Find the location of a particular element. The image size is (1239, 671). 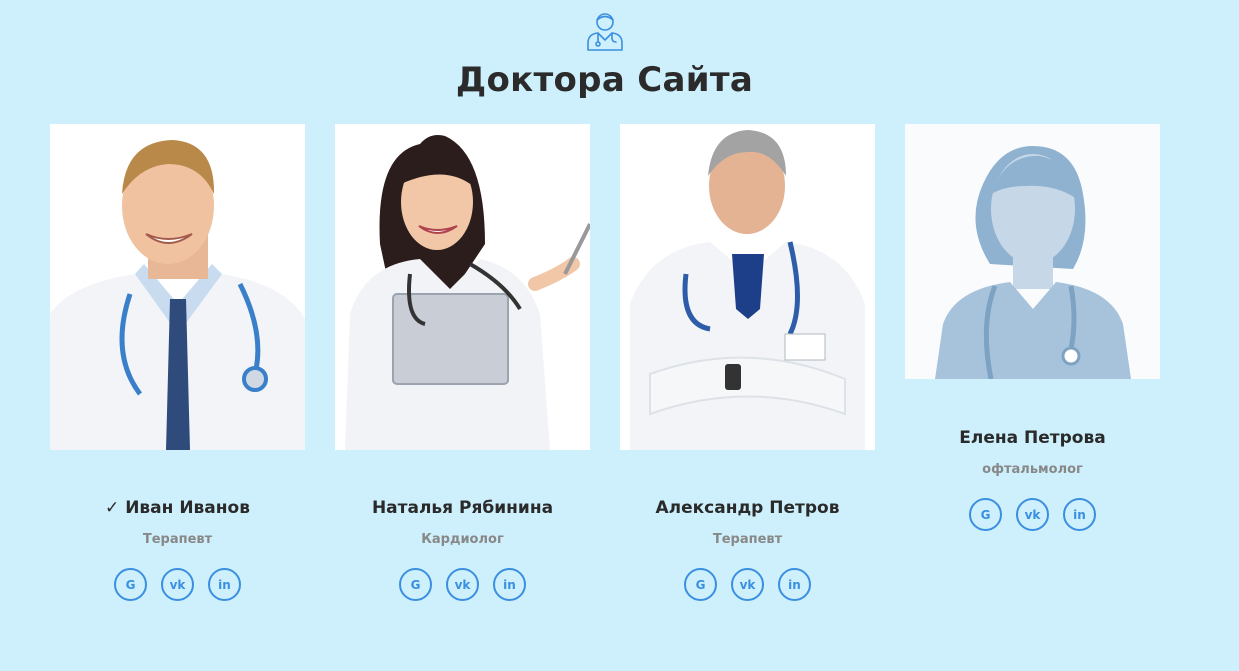

doctor-avatar is located at coordinates (1032, 251).